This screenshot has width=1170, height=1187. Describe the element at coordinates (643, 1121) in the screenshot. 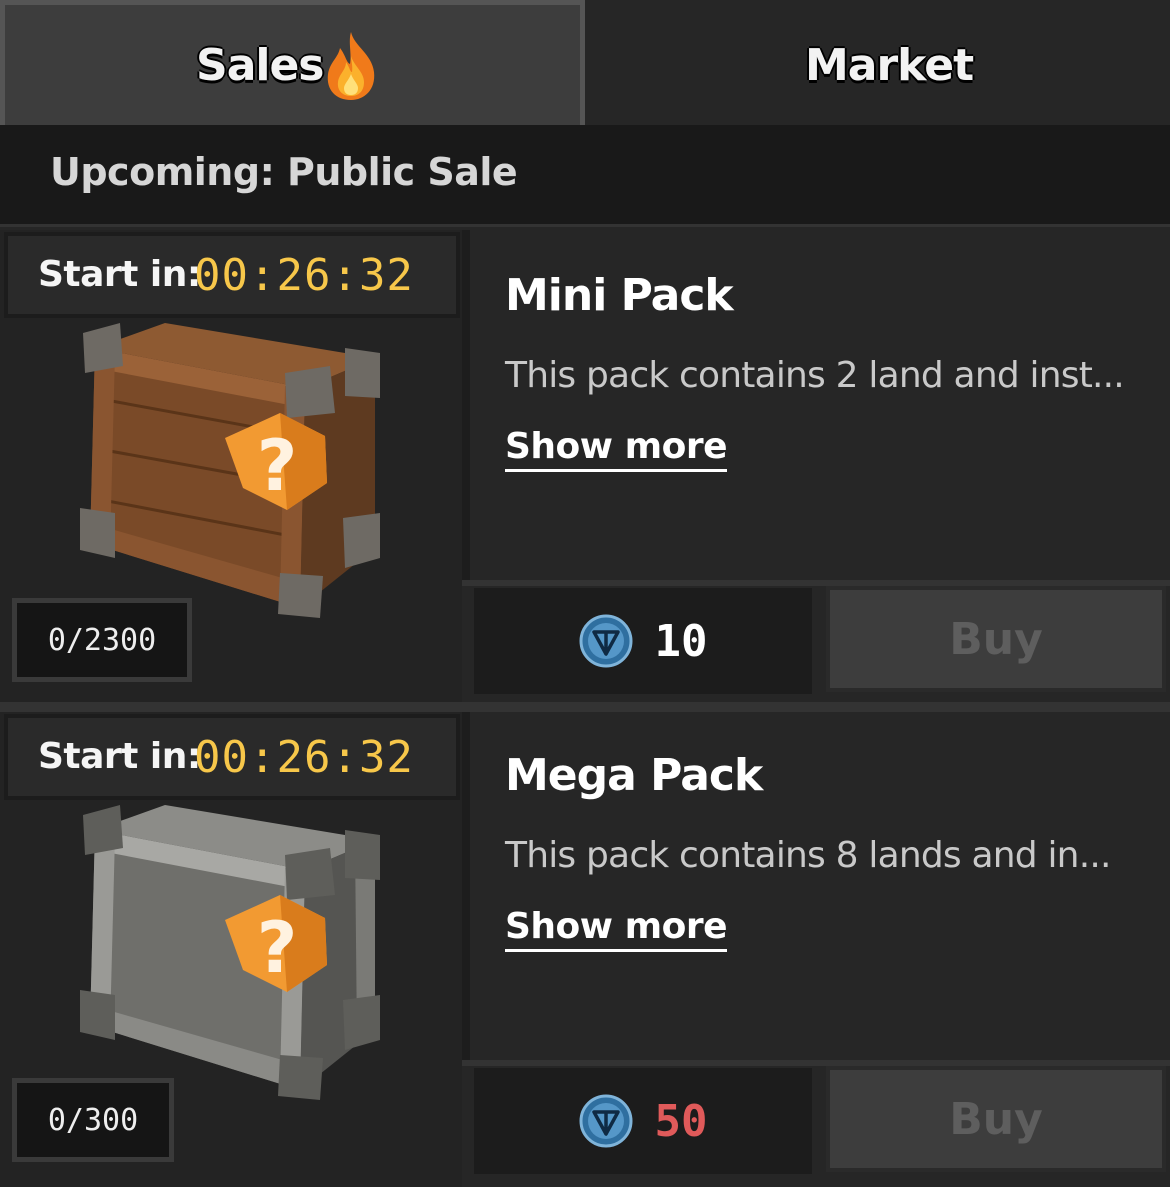

I see `price-box: 50` at that location.